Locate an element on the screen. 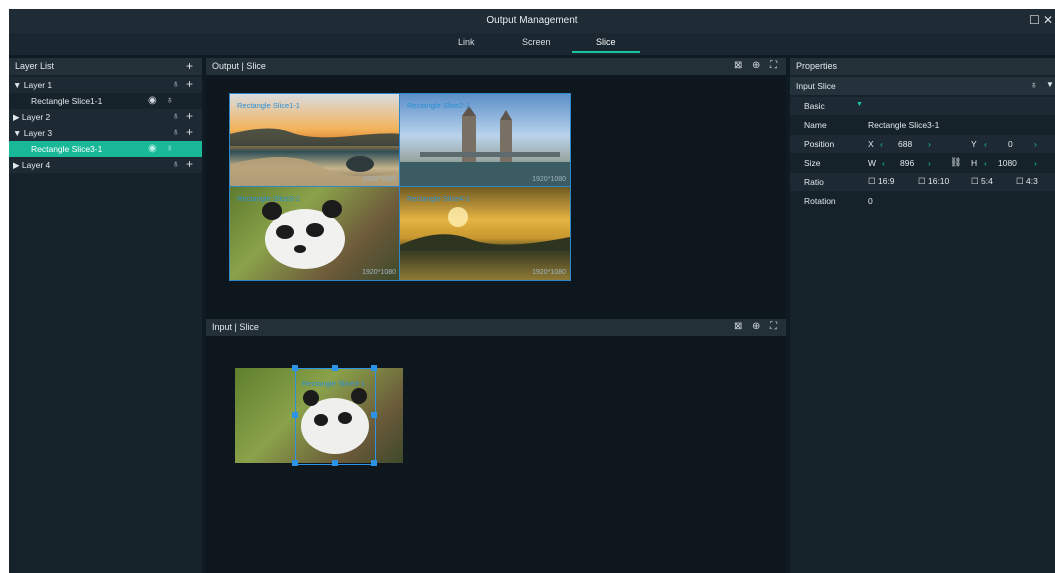 The width and height of the screenshot is (1055, 573). title-bar: Output Management ☐ ✕ is located at coordinates (532, 21).